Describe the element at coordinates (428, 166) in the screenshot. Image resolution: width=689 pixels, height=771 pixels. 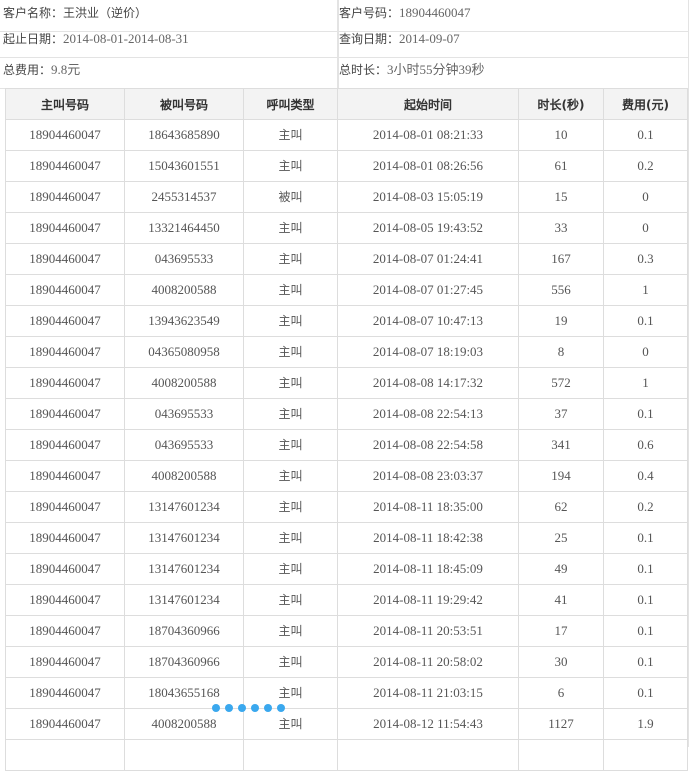
I see `start-time-cell: 2014-08-01 08:26:56` at that location.